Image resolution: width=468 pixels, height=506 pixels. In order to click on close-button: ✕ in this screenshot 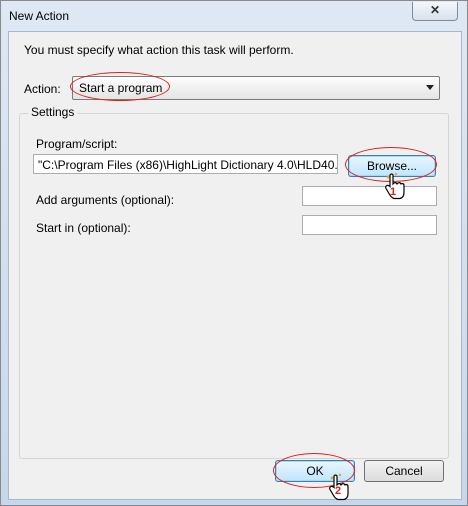, I will do `click(435, 11)`.